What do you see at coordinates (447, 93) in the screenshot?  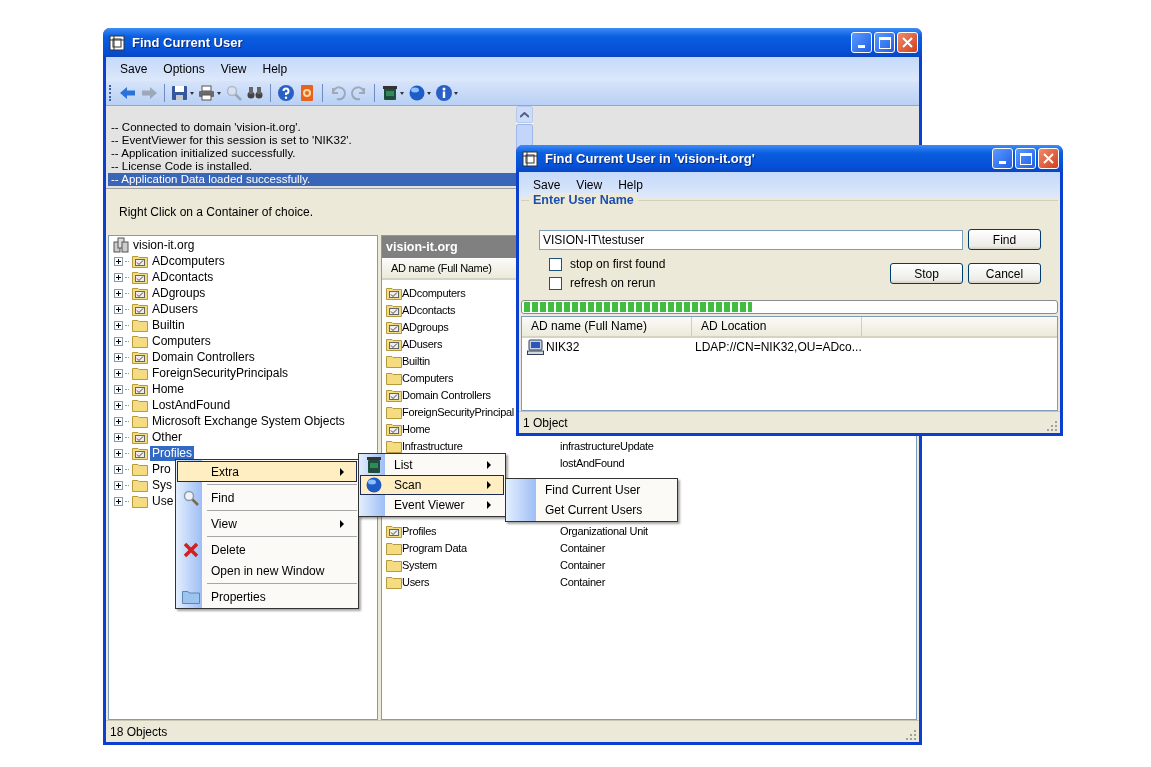 I see `info-icon` at bounding box center [447, 93].